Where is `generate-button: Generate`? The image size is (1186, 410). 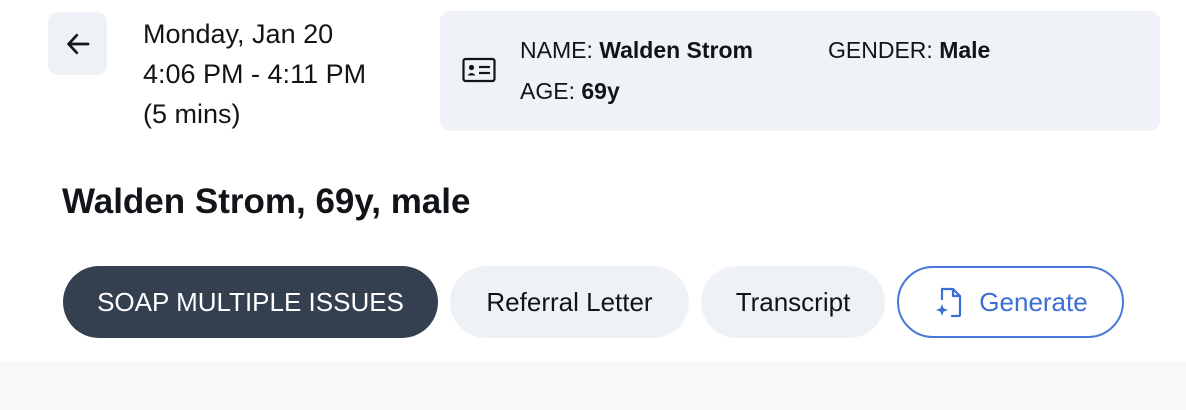
generate-button: Generate is located at coordinates (1010, 302).